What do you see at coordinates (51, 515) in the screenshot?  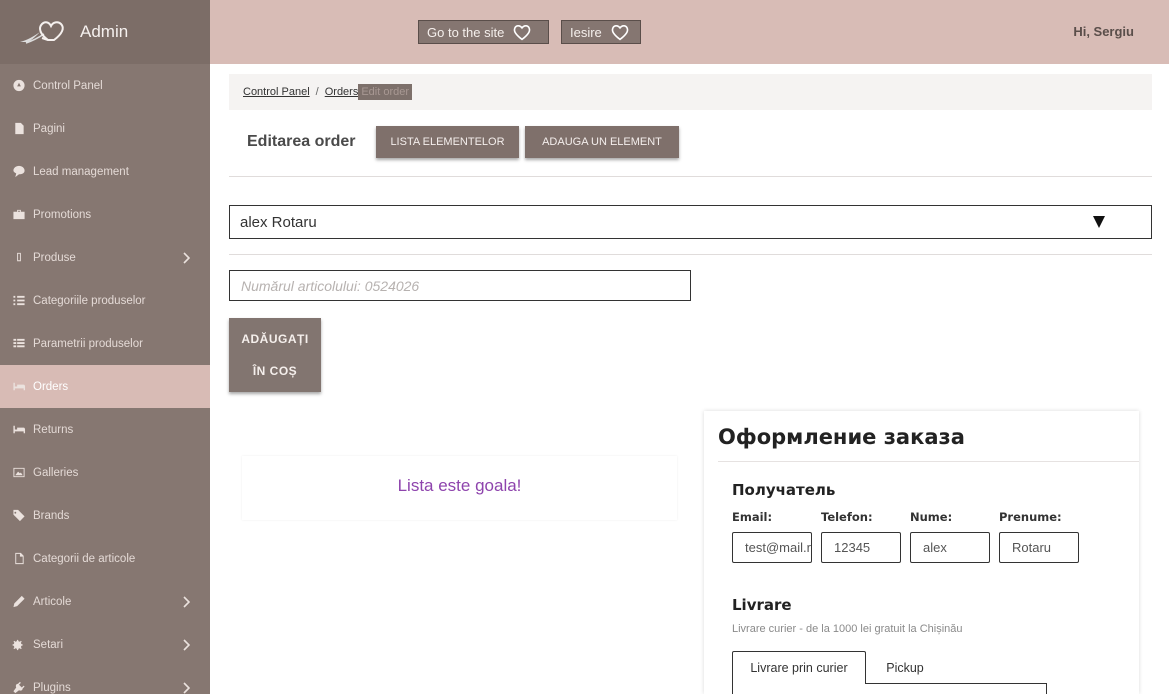 I see `sidebar-item-label: Brands` at bounding box center [51, 515].